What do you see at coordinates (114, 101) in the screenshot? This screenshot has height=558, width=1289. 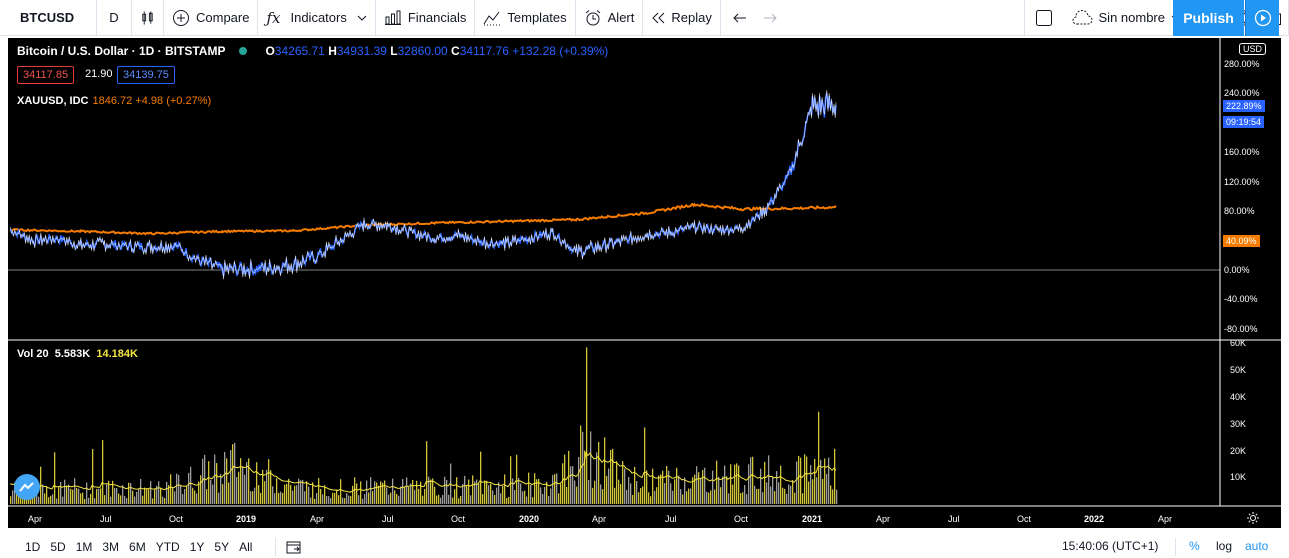 I see `xauusd-legend: XAUUSD, IDC 1846.72 +4.98 (+0.27%)` at bounding box center [114, 101].